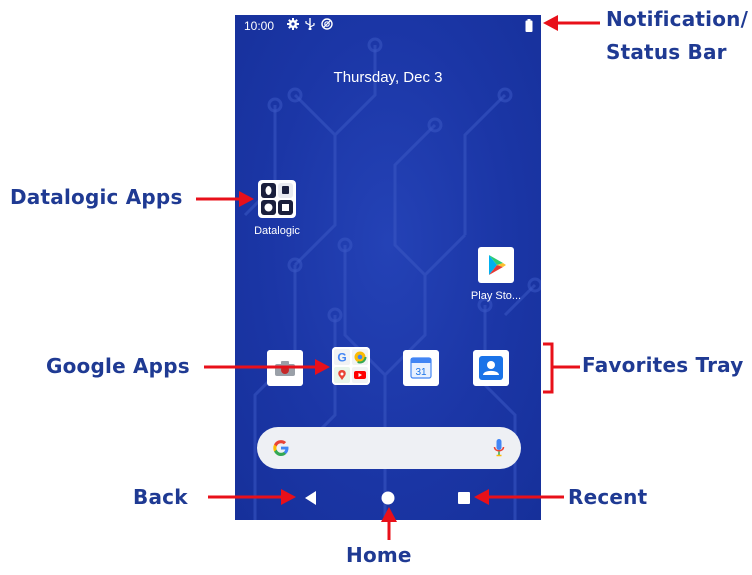  What do you see at coordinates (548, 368) in the screenshot?
I see `favorites-bracket` at bounding box center [548, 368].